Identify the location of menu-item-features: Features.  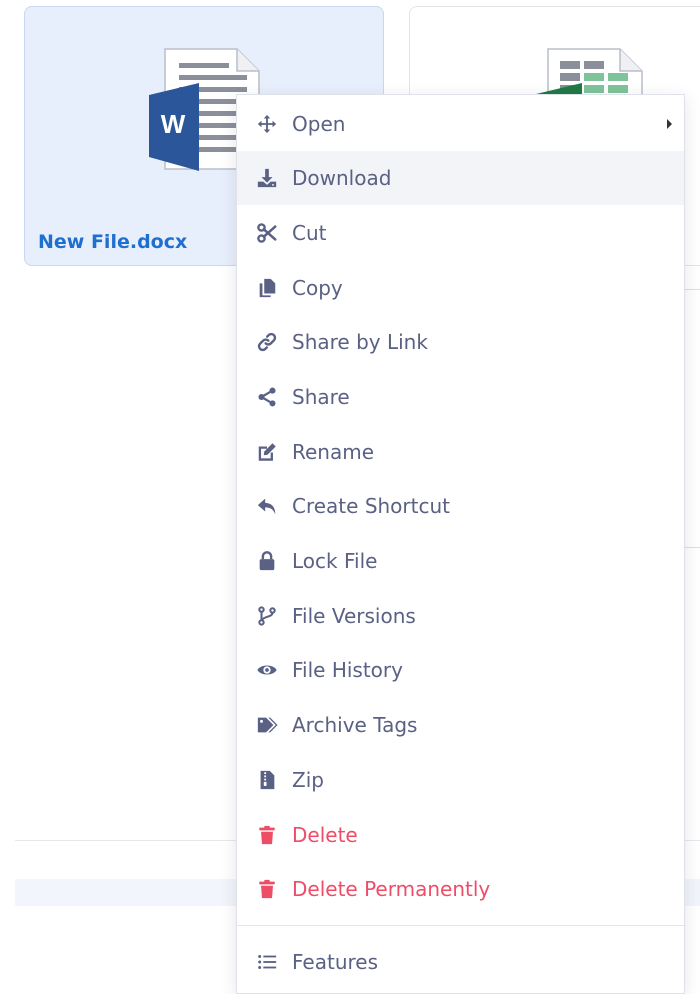
(460, 962).